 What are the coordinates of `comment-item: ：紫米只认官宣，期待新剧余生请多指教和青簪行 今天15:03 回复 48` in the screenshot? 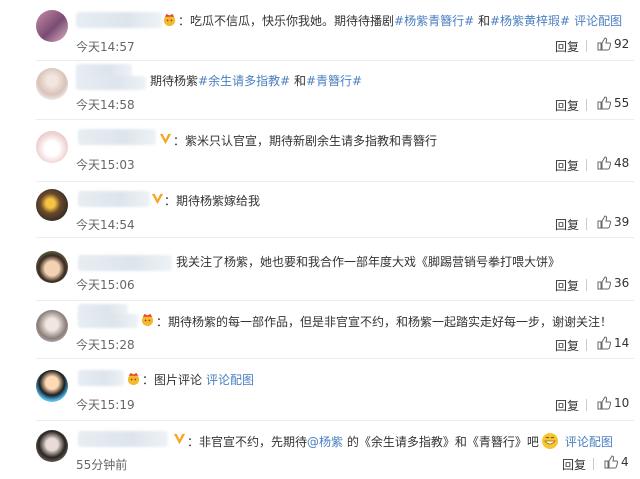 It's located at (320, 150).